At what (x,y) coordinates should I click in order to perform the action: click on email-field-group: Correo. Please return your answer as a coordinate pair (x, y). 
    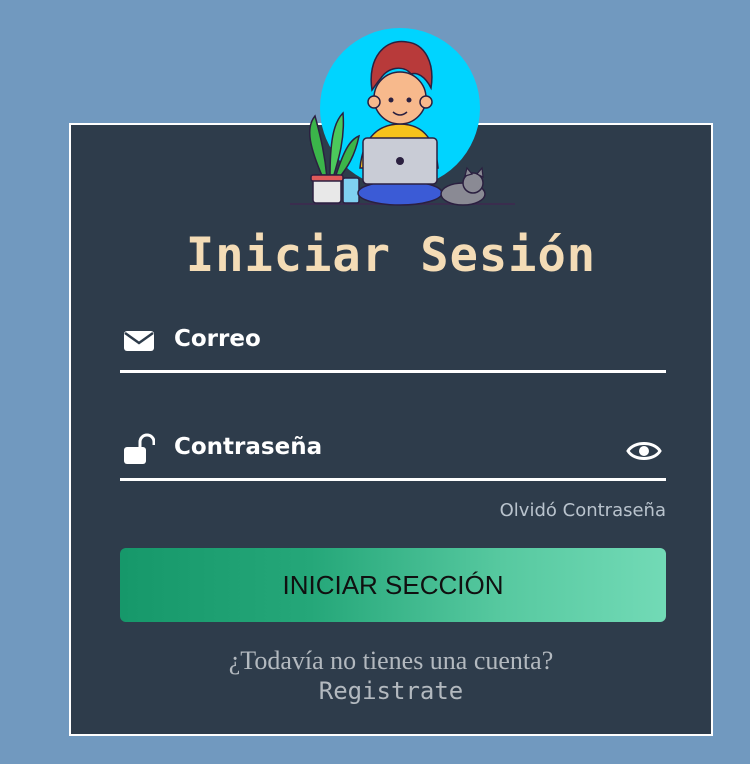
    Looking at the image, I should click on (393, 347).